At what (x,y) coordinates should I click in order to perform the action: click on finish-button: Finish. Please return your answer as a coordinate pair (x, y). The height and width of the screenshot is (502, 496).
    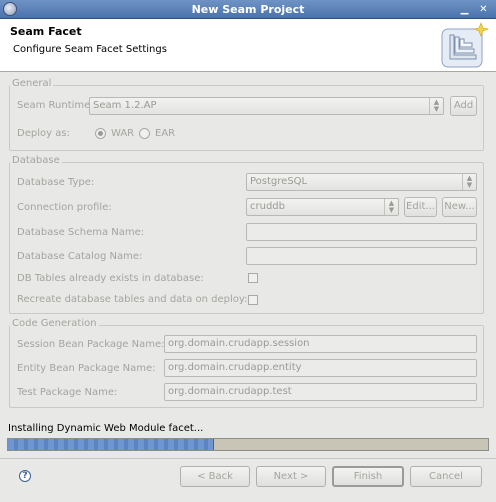
    Looking at the image, I should click on (368, 476).